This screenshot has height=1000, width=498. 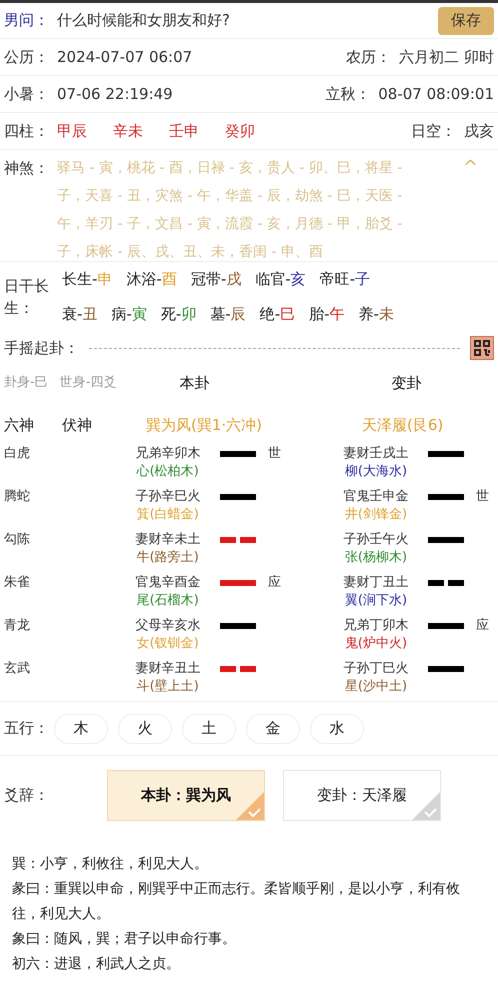 I want to click on six-spirit-label: 朱雀, so click(x=17, y=583).